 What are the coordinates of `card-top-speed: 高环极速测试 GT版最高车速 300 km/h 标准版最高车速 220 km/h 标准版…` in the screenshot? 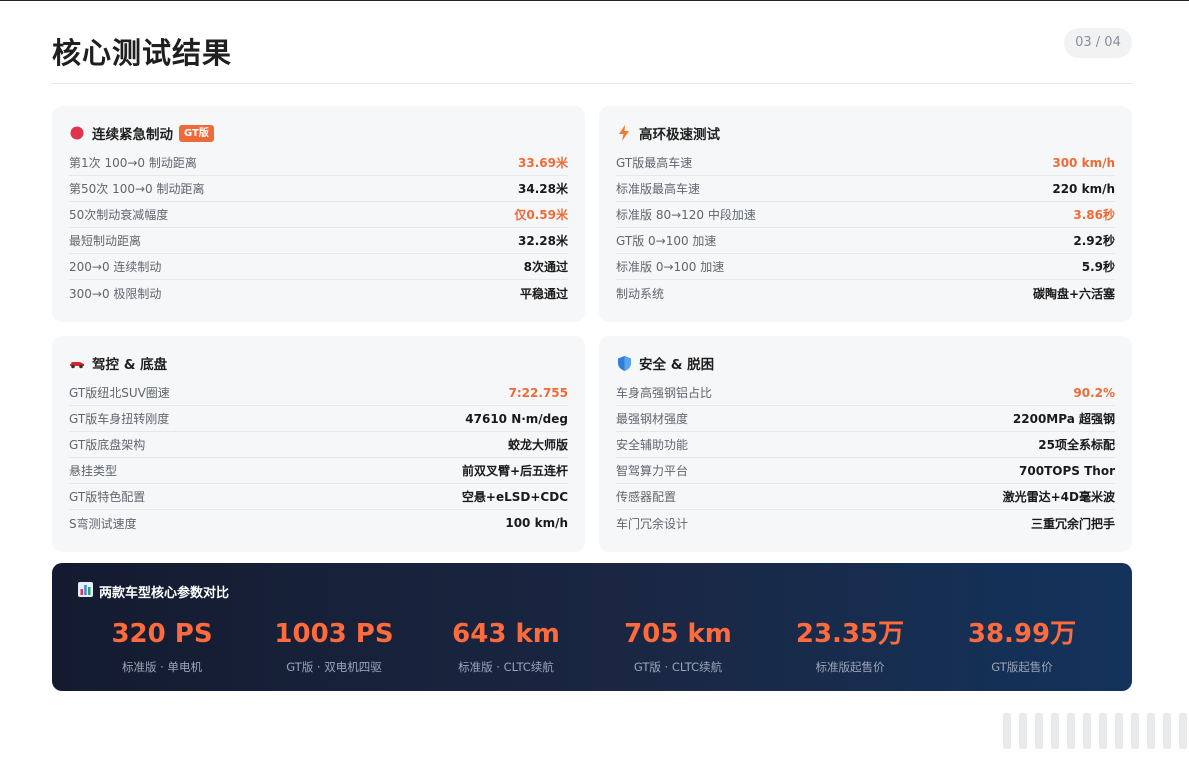 It's located at (865, 214).